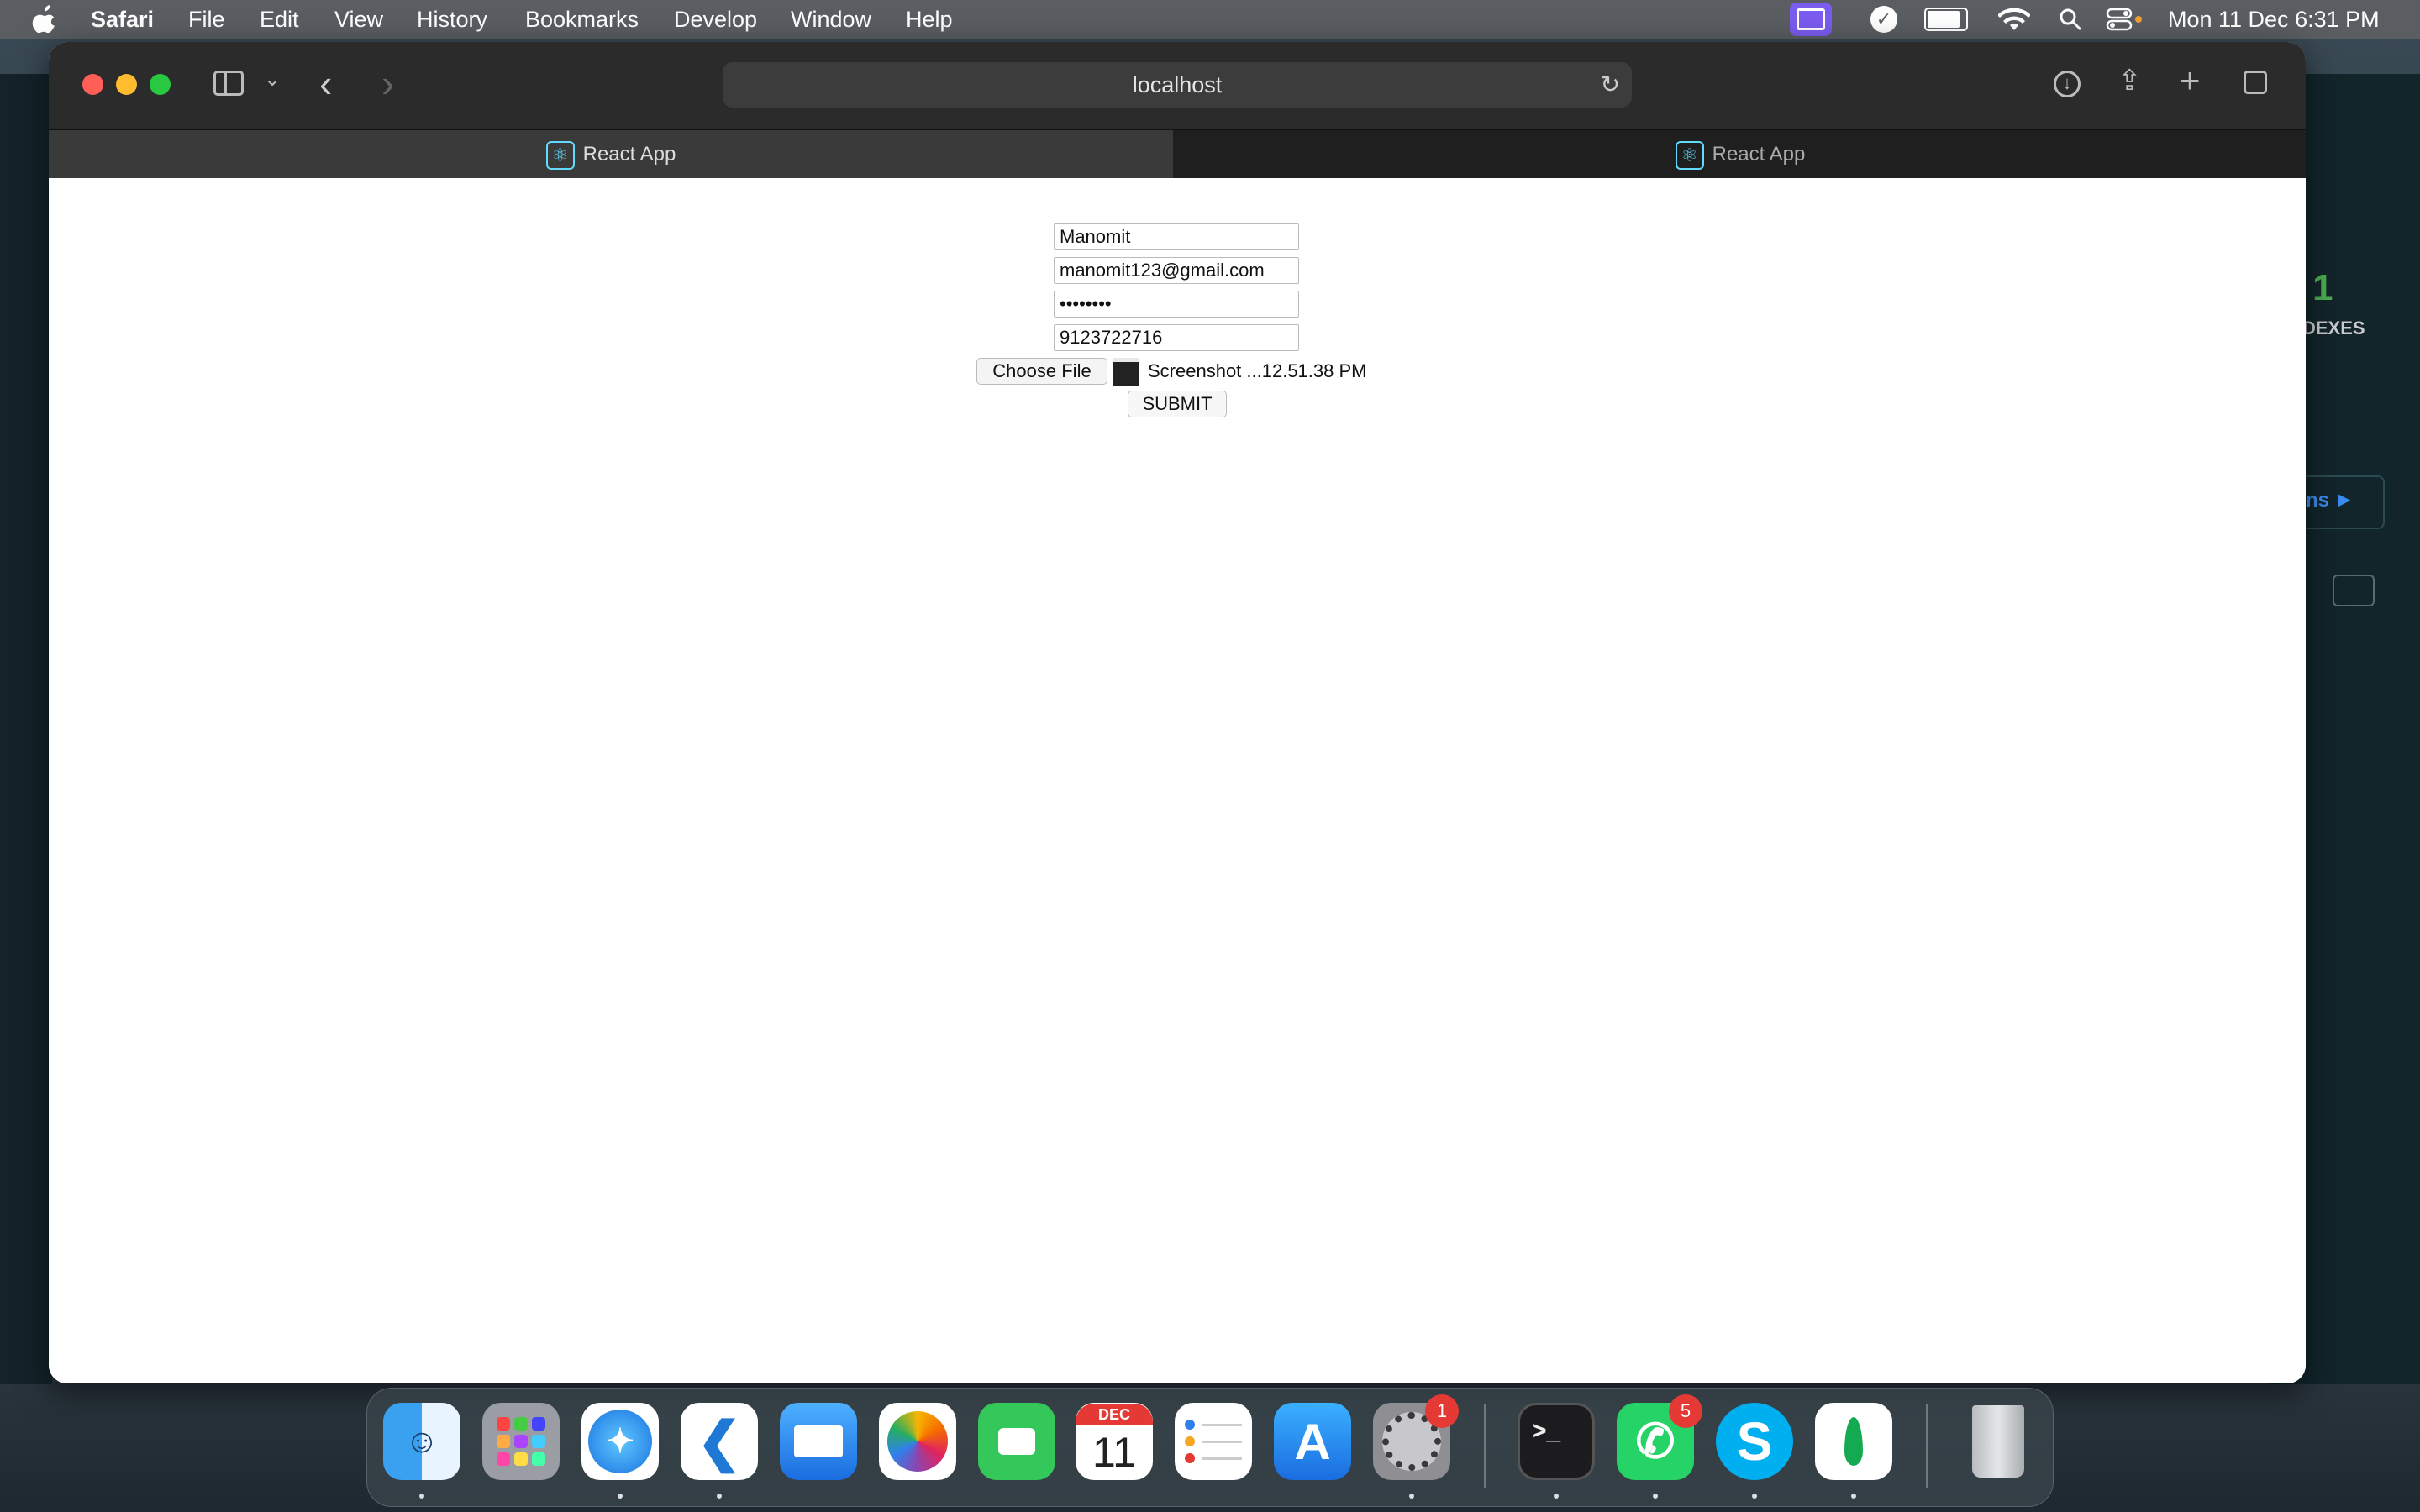  I want to click on sidebar-toggle-icon, so click(228, 83).